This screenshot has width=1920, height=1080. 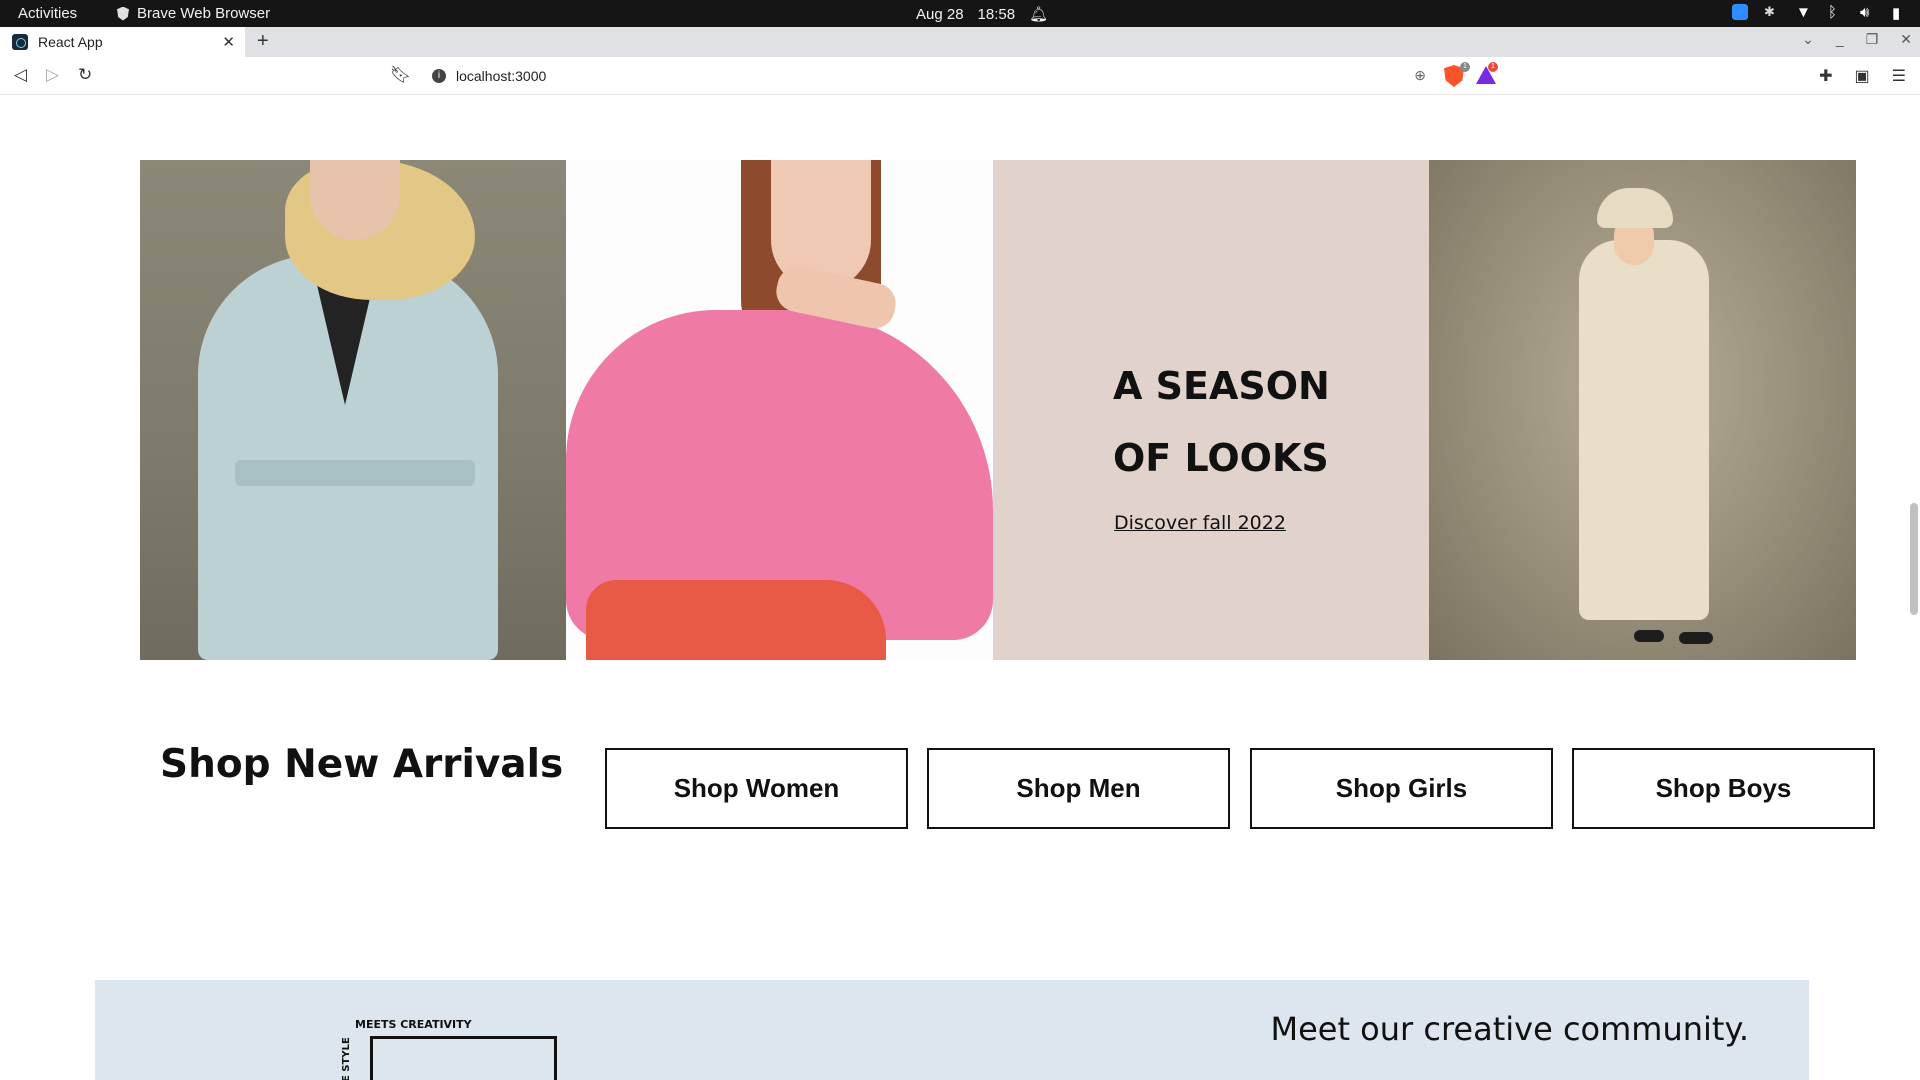 What do you see at coordinates (1872, 39) in the screenshot?
I see `restore-icon: ❐` at bounding box center [1872, 39].